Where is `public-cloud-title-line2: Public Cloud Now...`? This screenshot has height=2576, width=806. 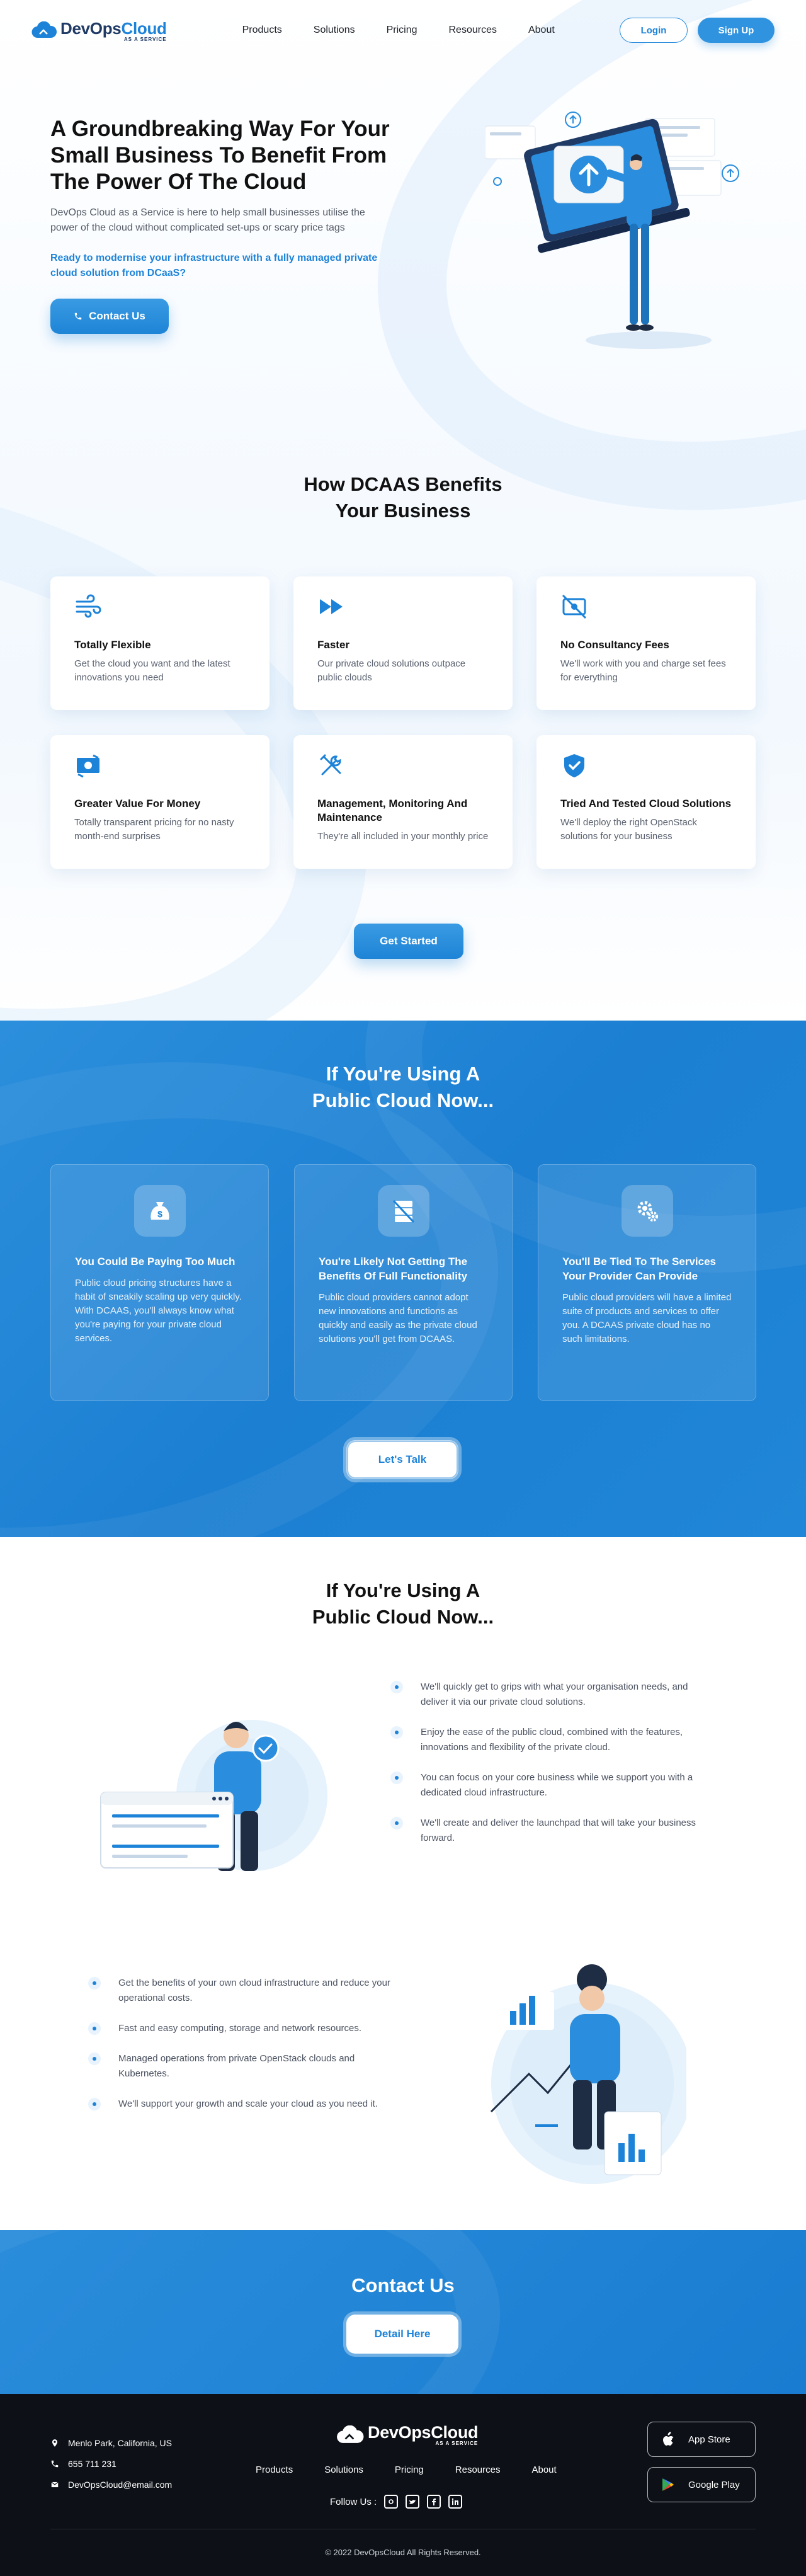 public-cloud-title-line2: Public Cloud Now... is located at coordinates (403, 1100).